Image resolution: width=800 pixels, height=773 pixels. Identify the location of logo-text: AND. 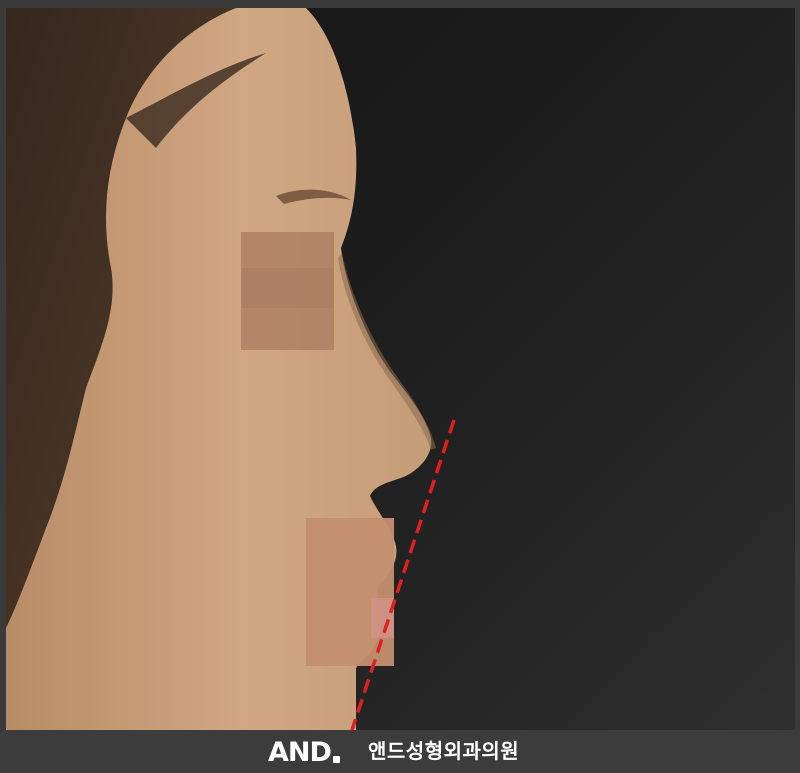
(300, 752).